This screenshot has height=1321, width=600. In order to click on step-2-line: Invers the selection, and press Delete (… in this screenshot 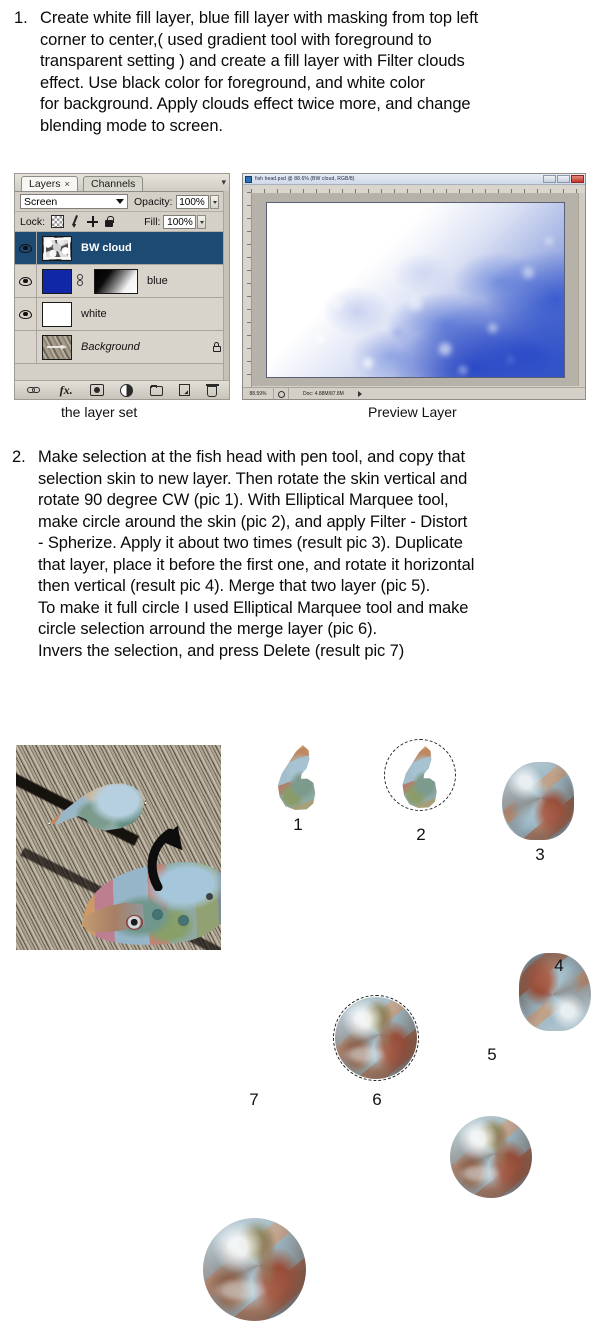, I will do `click(221, 650)`.